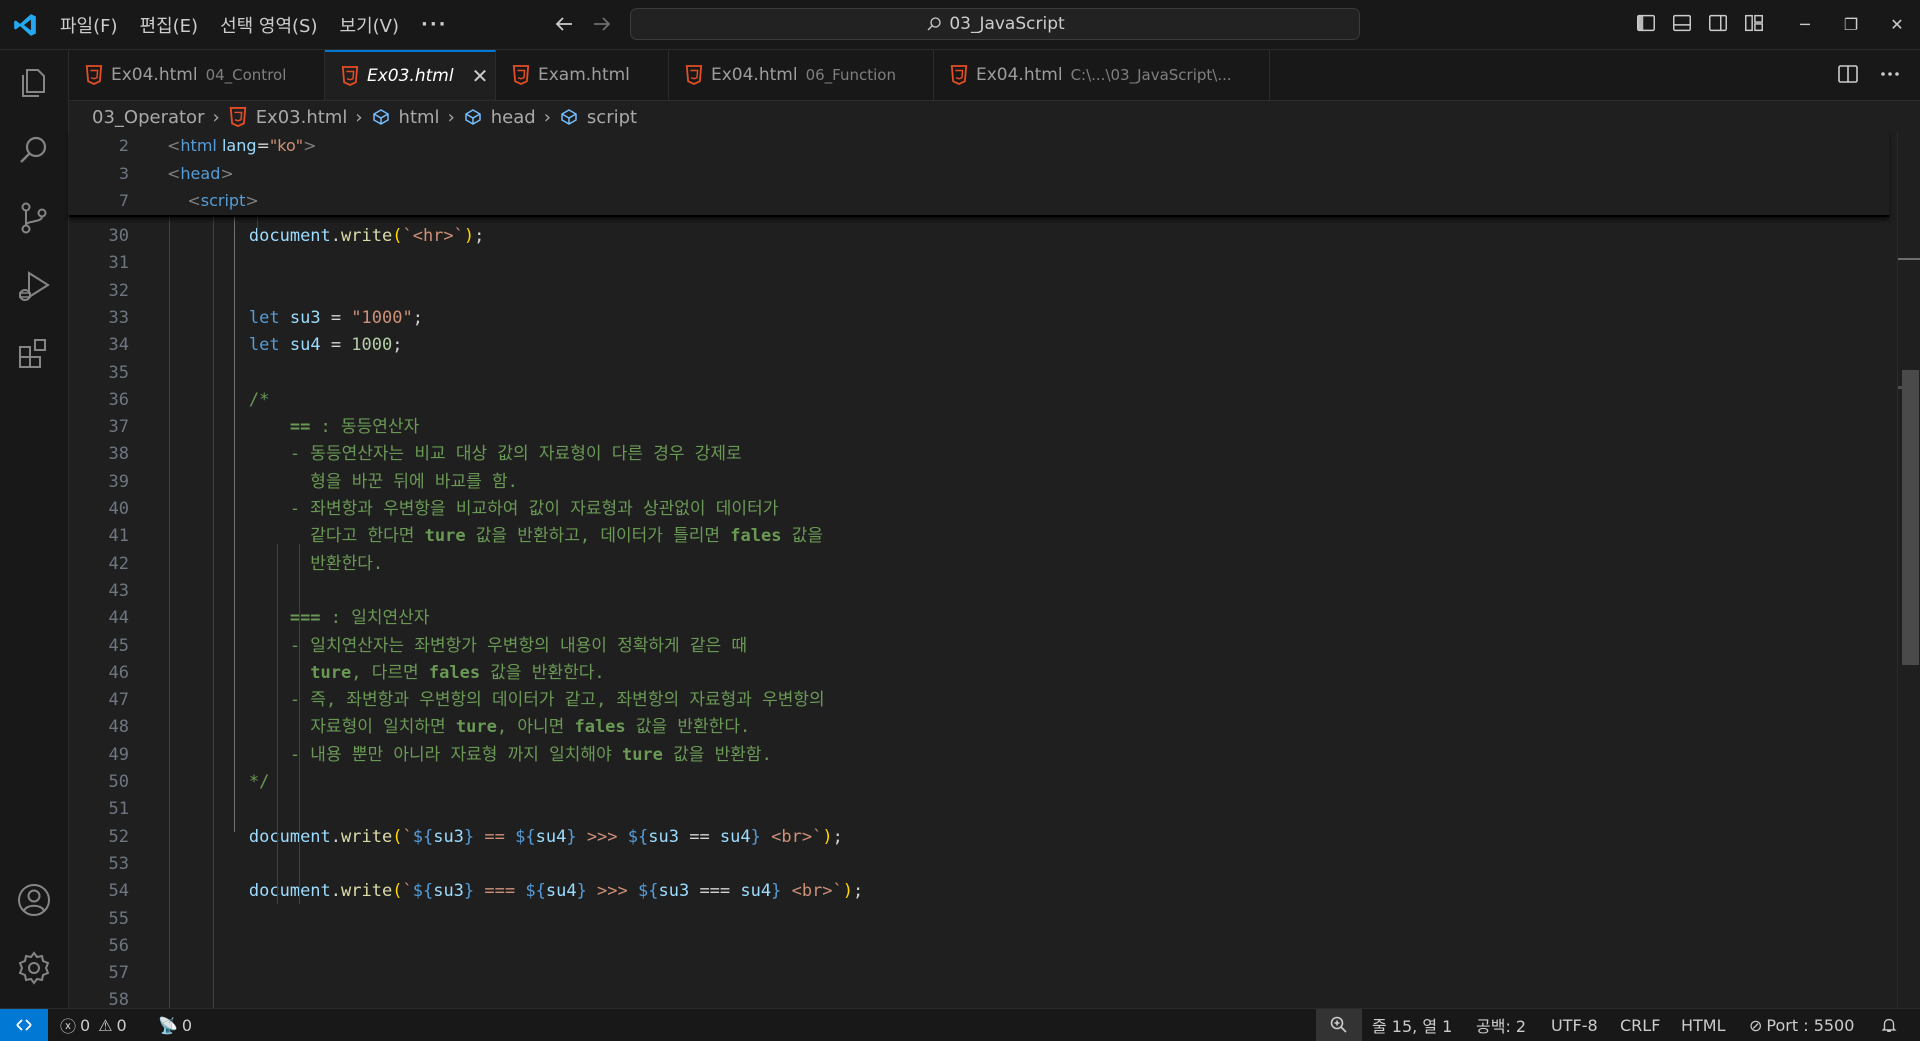 This screenshot has width=1920, height=1041. I want to click on code-line: 3 <head>, so click(979, 174).